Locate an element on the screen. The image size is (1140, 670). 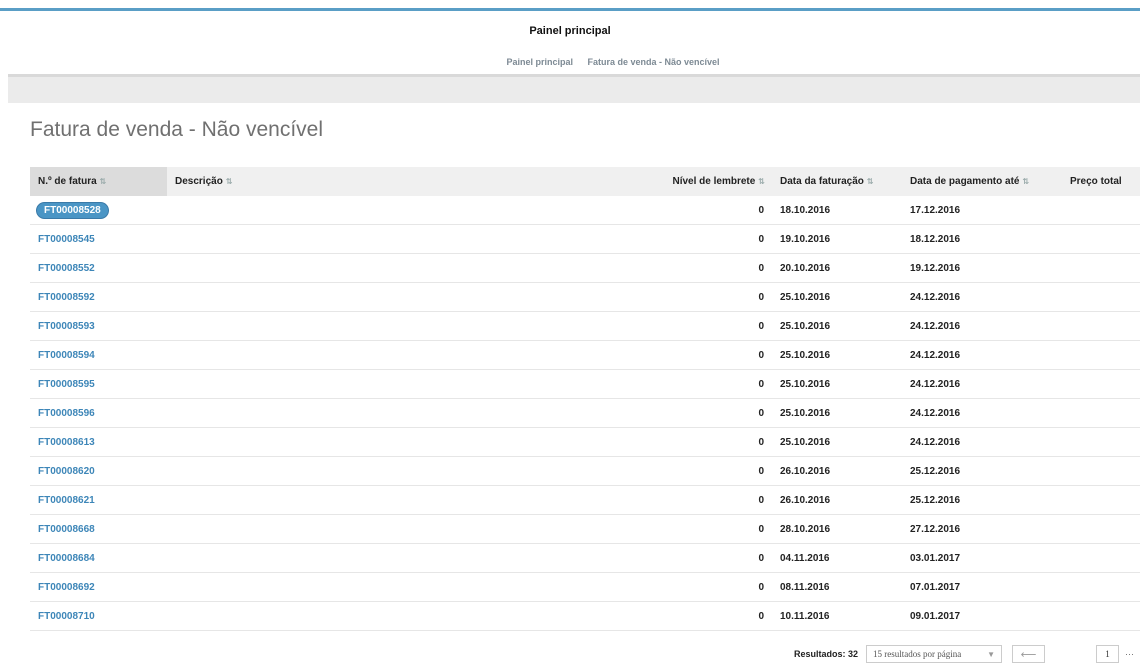
table-row: FT00008692 0 08.11.2016 07.01.2017 is located at coordinates (585, 587).